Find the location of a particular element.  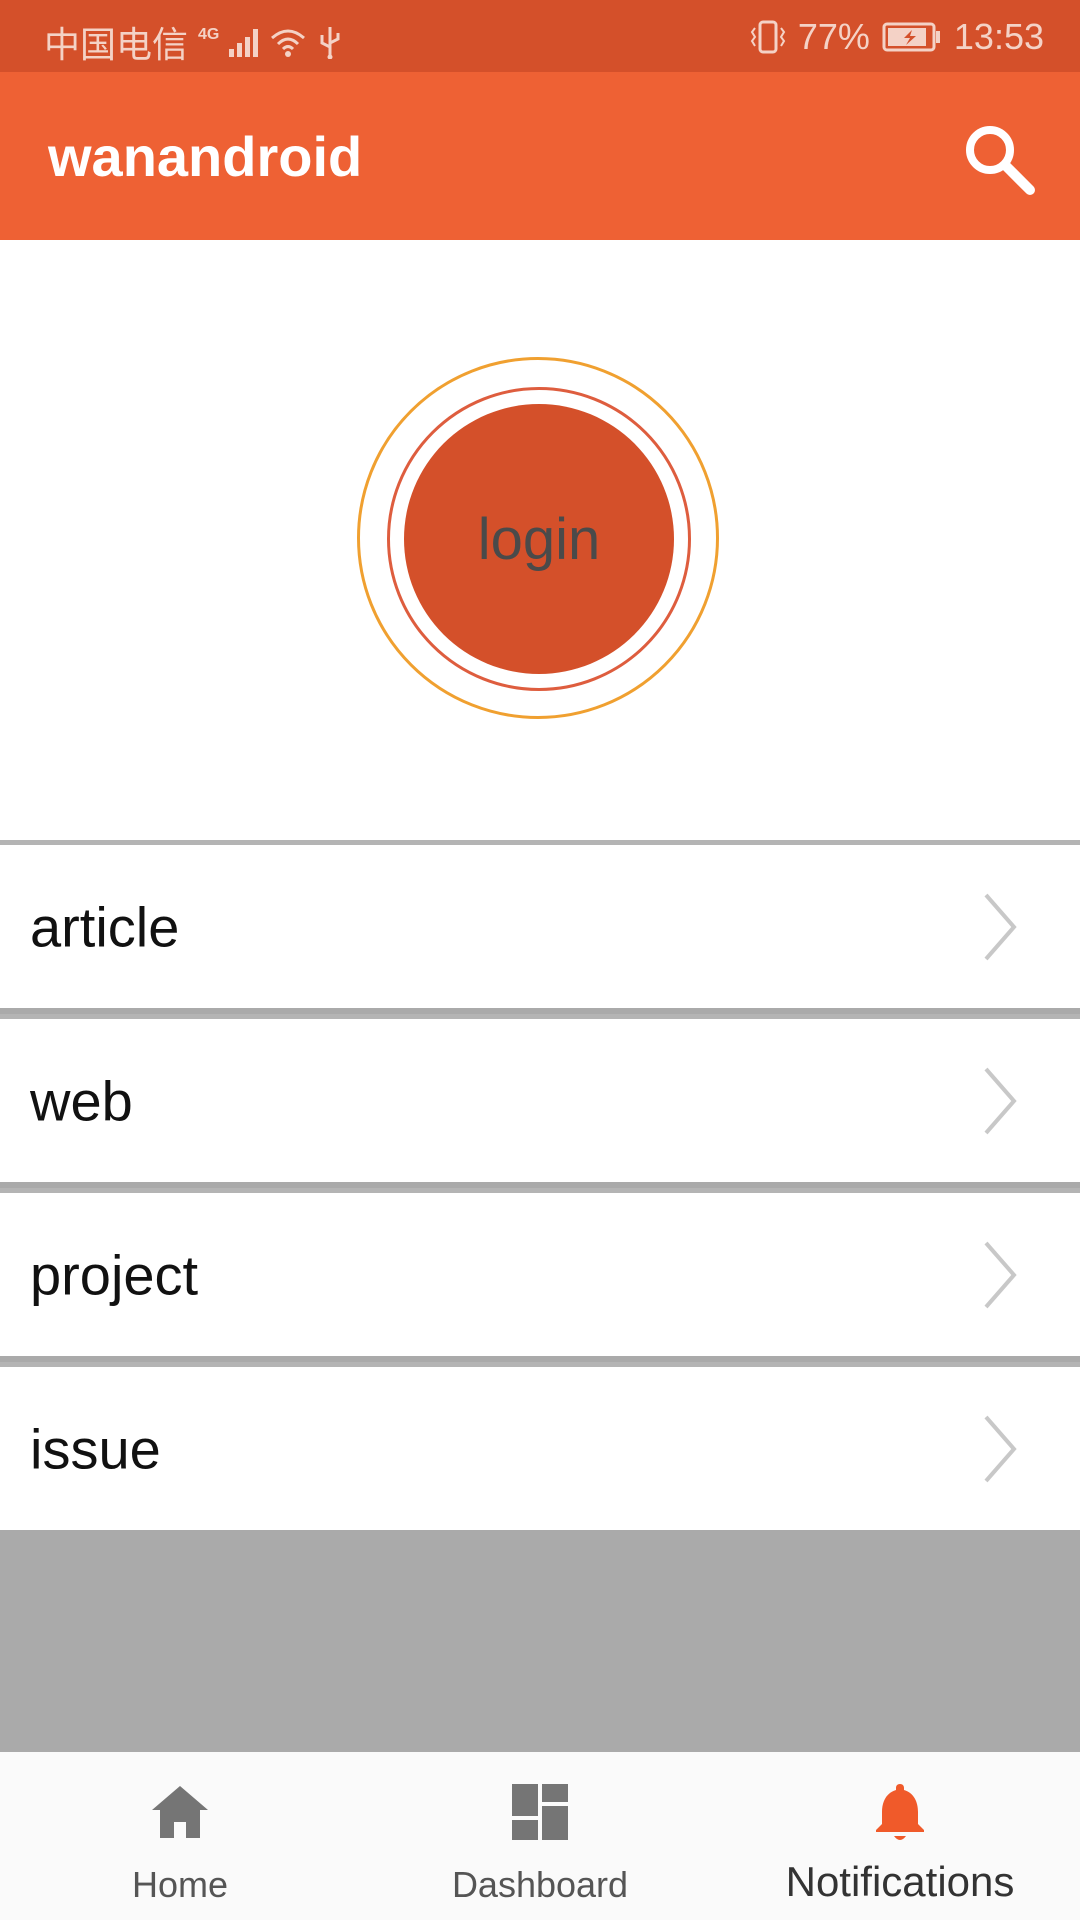

nav-item-dashboard: Dashboard is located at coordinates (540, 1836).